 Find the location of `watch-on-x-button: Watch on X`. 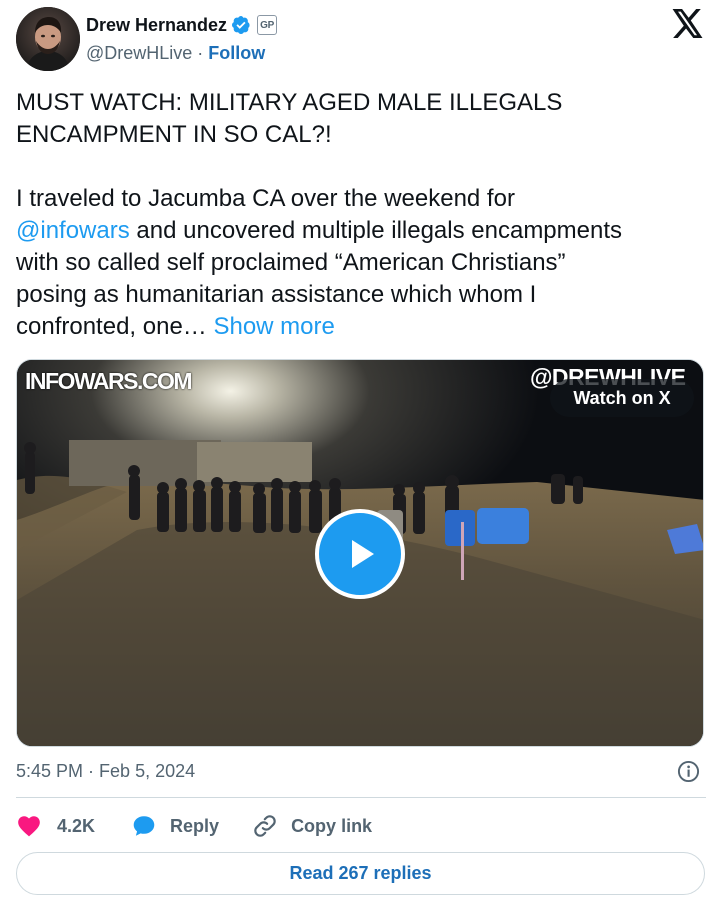

watch-on-x-button: Watch on X is located at coordinates (622, 398).